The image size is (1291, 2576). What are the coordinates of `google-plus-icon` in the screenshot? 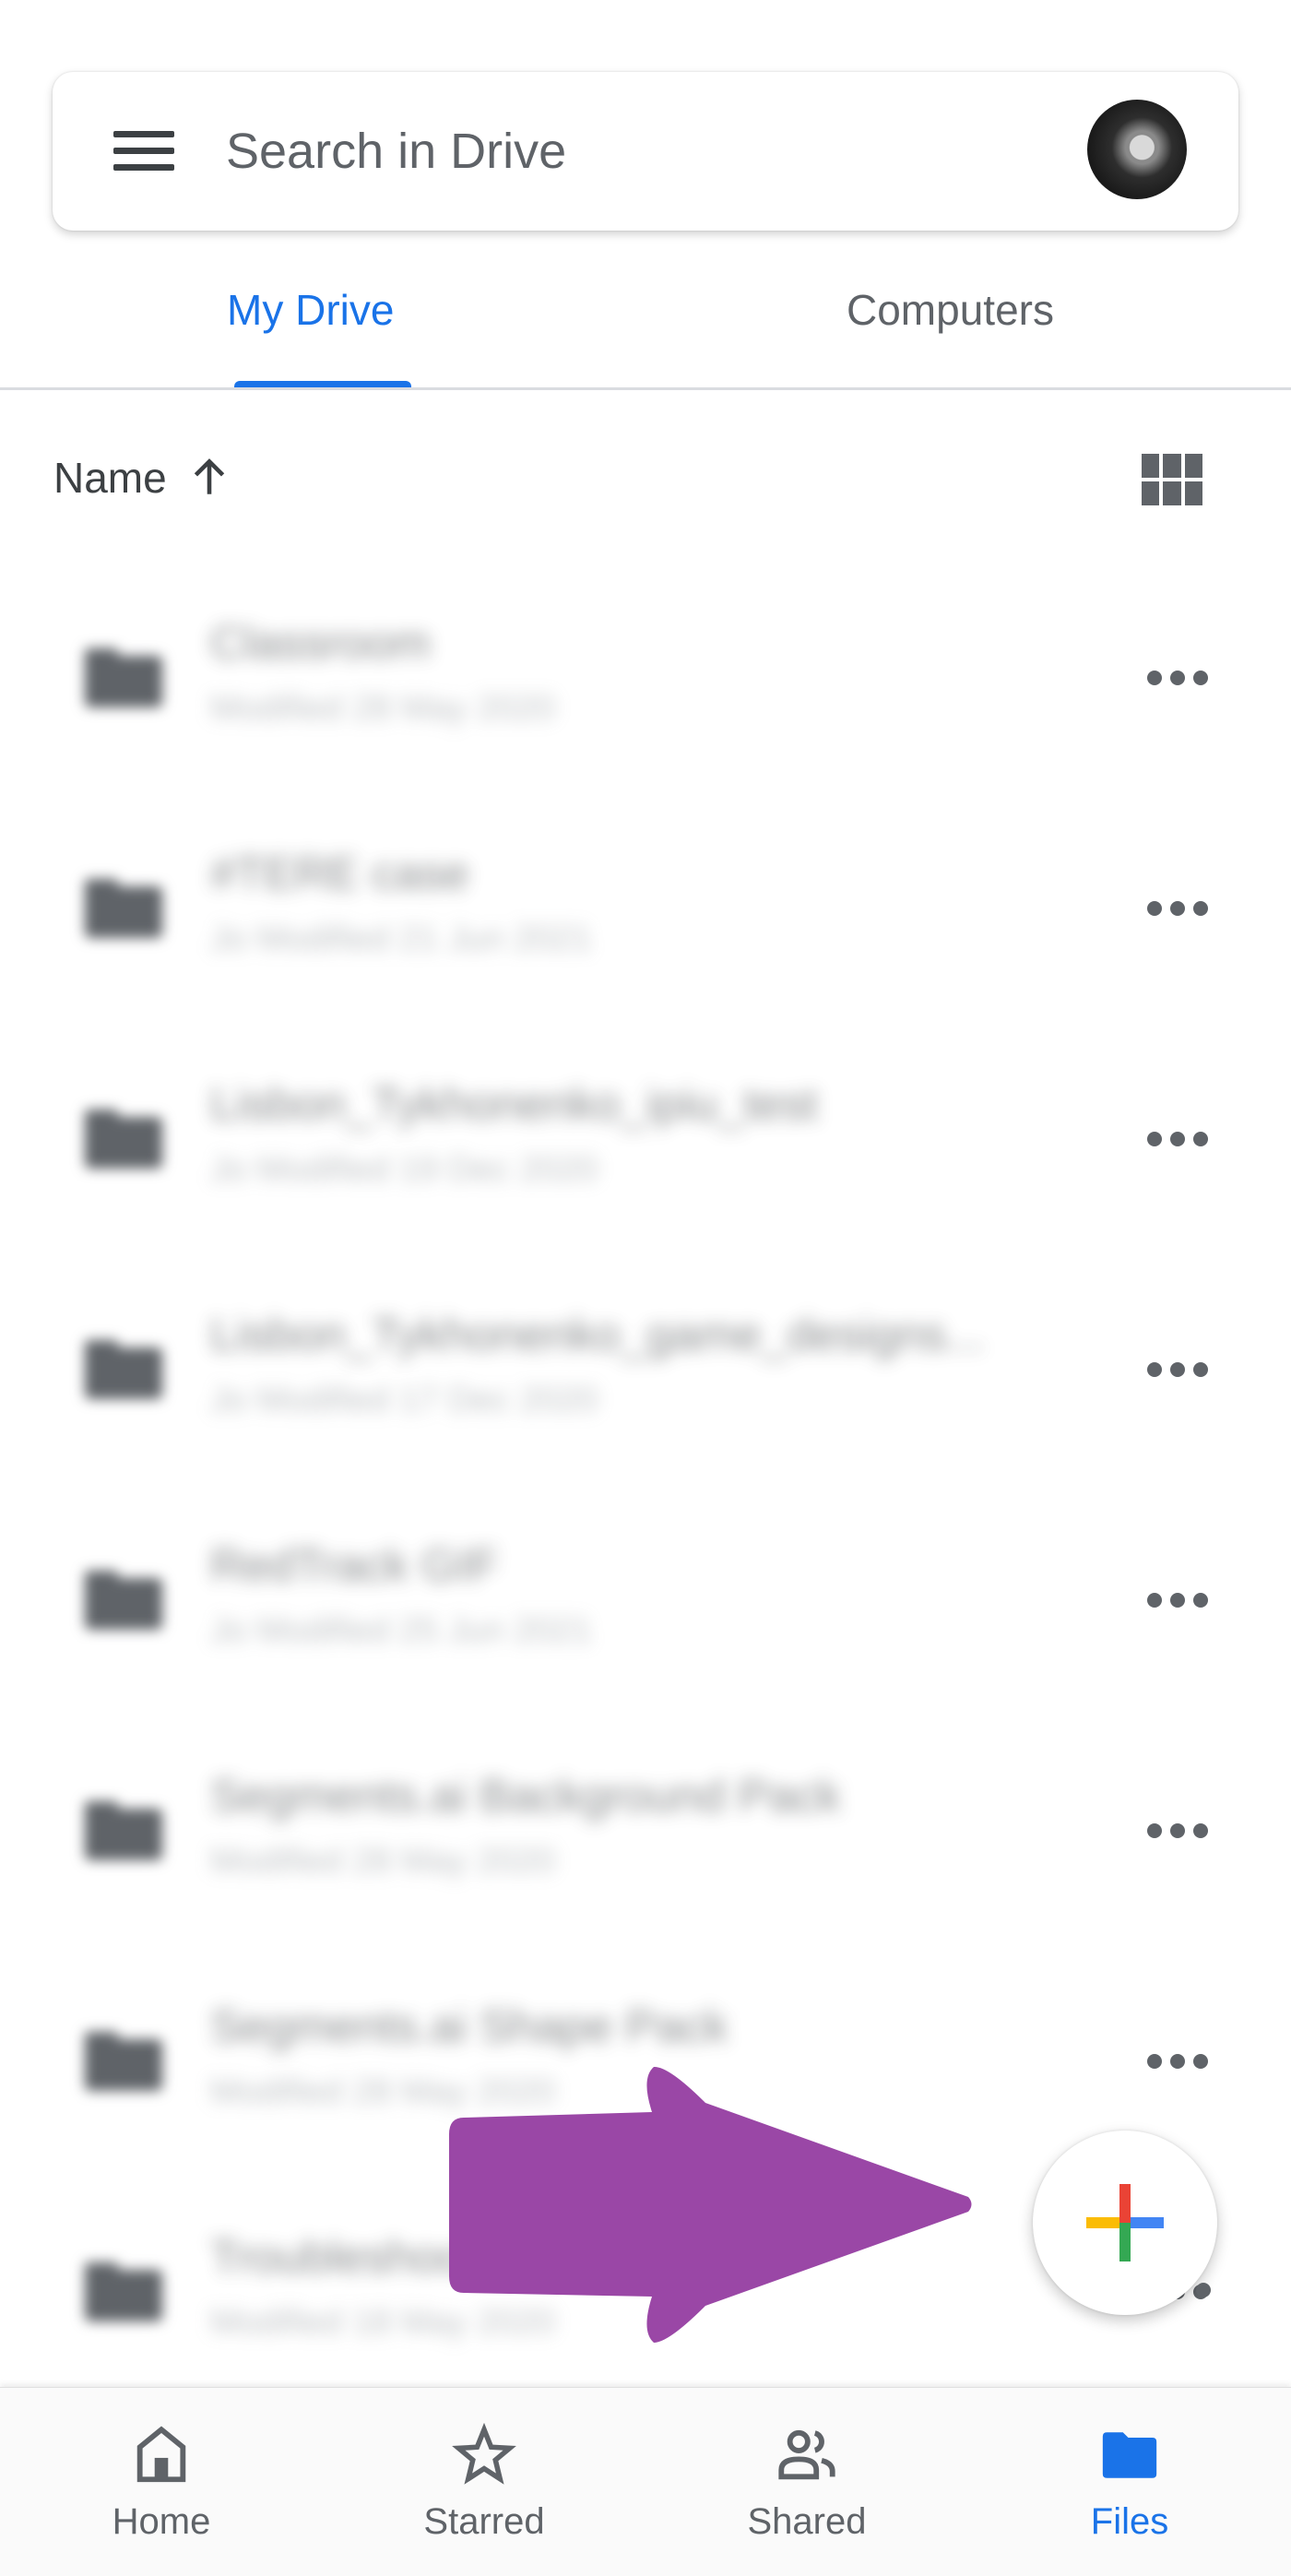 It's located at (1125, 2222).